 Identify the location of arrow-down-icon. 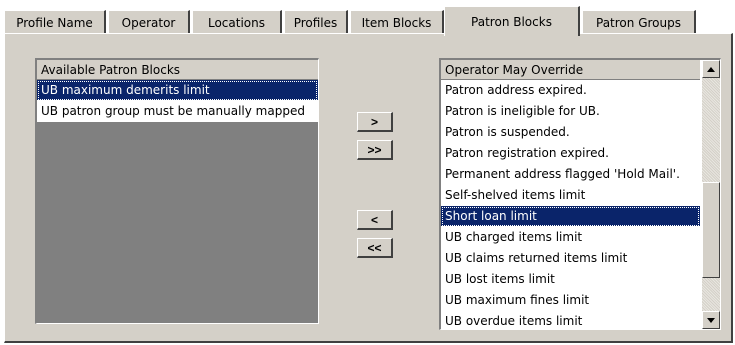
(711, 320).